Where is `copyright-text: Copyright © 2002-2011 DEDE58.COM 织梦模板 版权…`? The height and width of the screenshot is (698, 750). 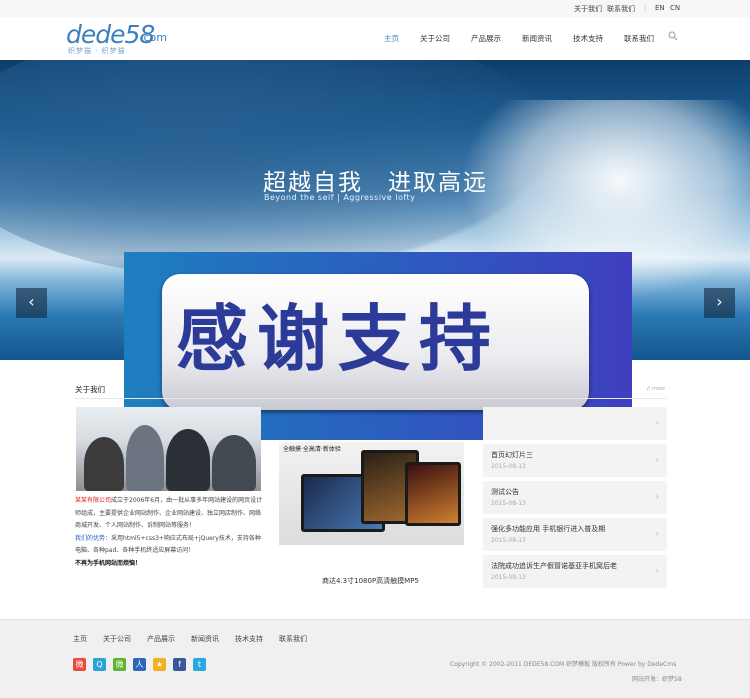
copyright-text: Copyright © 2002-2011 DEDE58.COM 织梦模板 版权… is located at coordinates (563, 664).